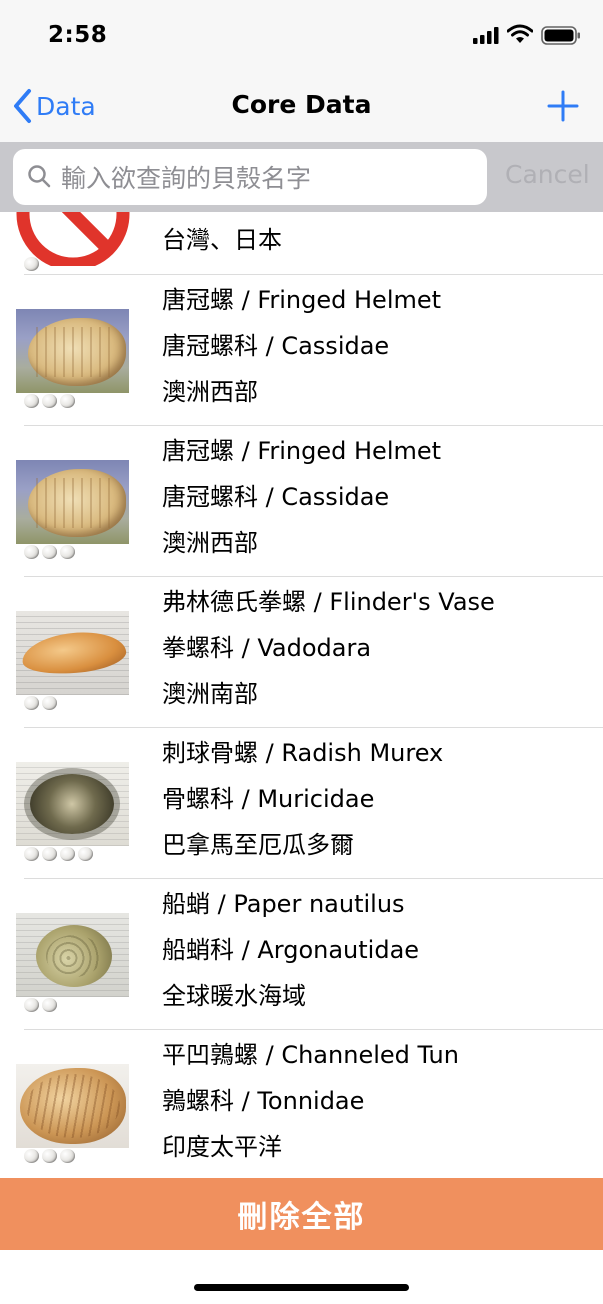 The width and height of the screenshot is (603, 1304). What do you see at coordinates (310, 1055) in the screenshot?
I see `shell-name: 平凹鶉螺 / Channeled Tun` at bounding box center [310, 1055].